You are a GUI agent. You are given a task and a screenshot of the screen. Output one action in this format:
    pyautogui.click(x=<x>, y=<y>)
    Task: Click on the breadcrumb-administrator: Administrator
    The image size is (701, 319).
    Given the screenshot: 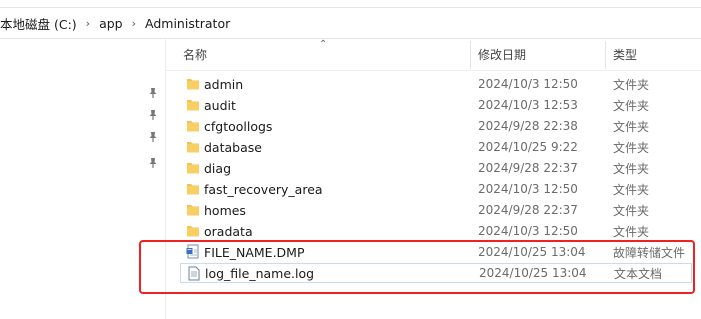 What is the action you would take?
    pyautogui.click(x=187, y=23)
    